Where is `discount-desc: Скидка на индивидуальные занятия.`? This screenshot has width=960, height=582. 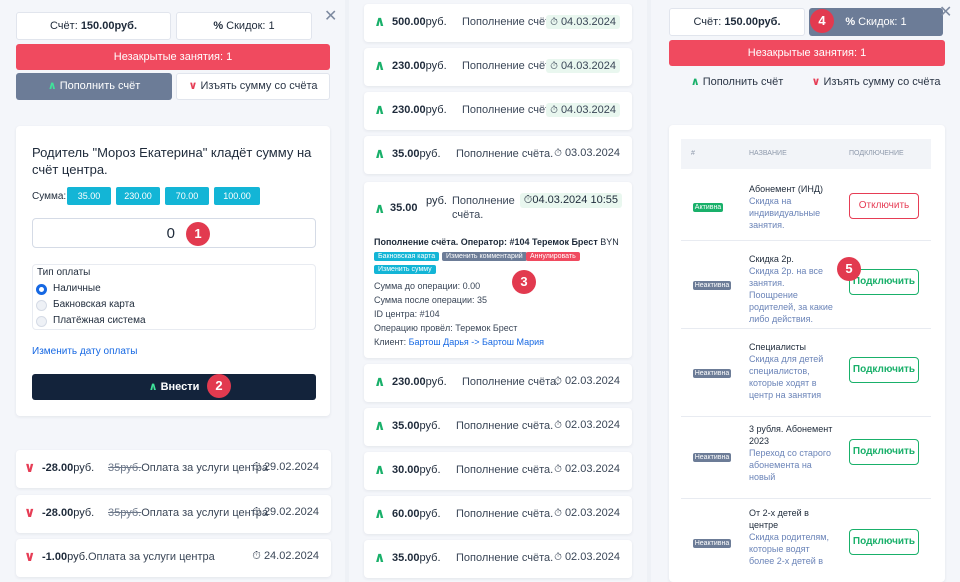 discount-desc: Скидка на индивидуальные занятия. is located at coordinates (785, 213).